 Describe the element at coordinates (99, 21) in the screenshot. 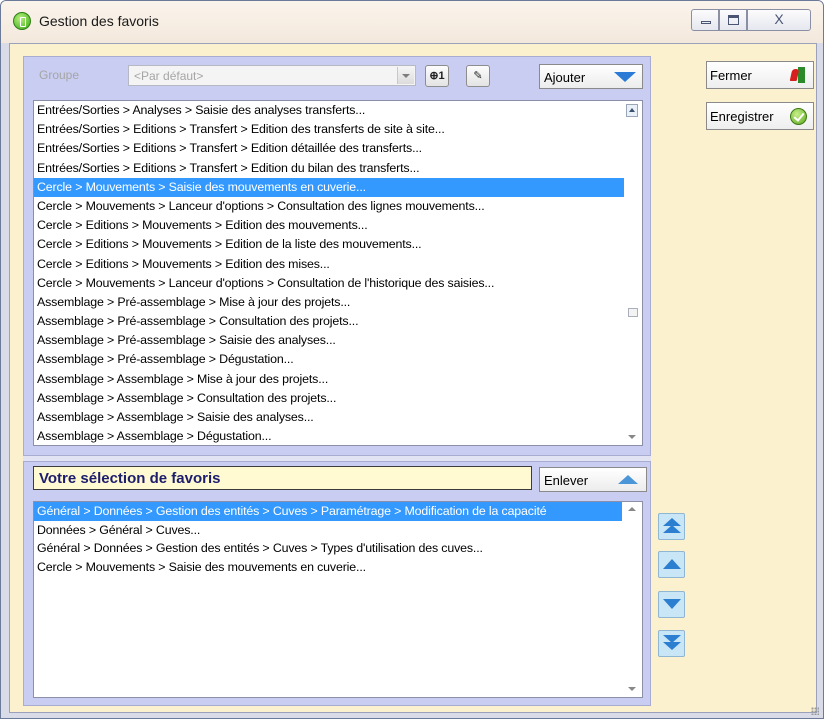

I see `window-title: Gestion des favoris` at that location.